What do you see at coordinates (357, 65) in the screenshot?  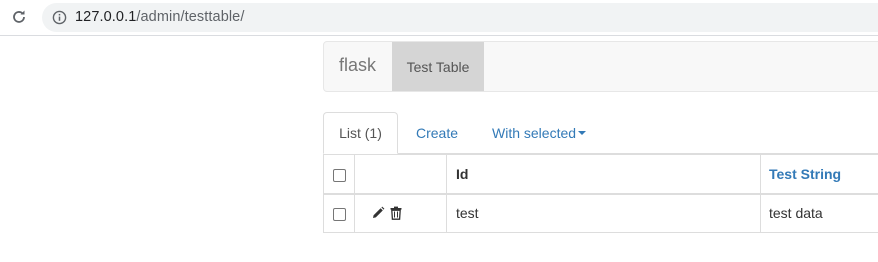 I see `navbar-brand: flask` at bounding box center [357, 65].